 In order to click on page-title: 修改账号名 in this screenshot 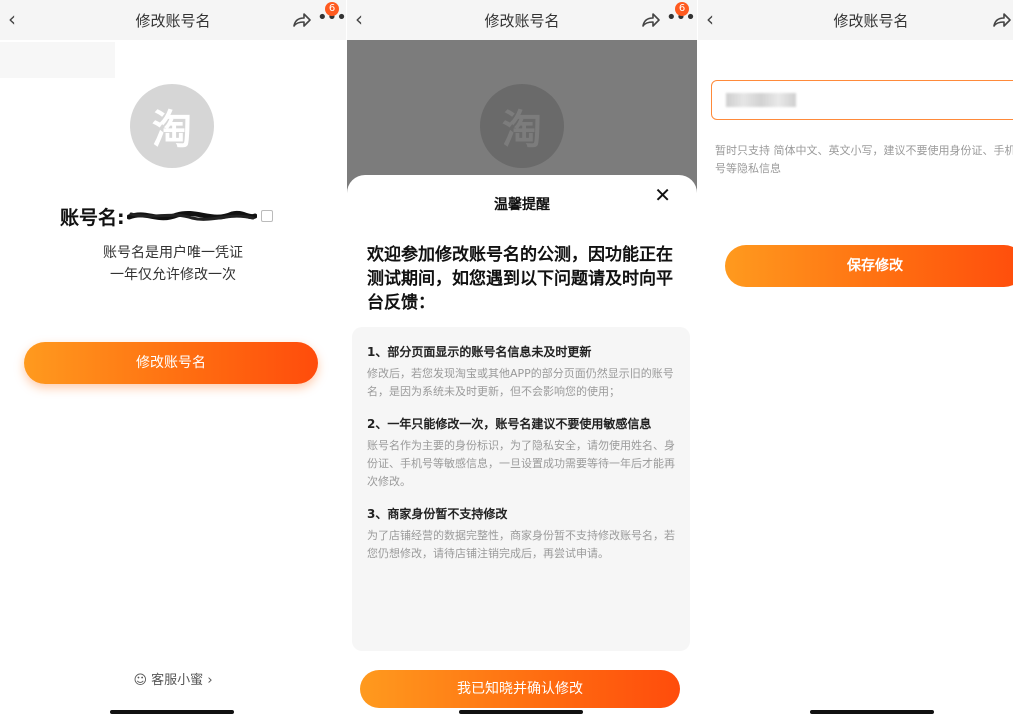, I will do `click(871, 21)`.